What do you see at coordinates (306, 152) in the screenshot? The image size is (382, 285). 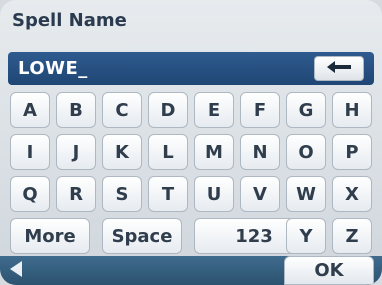 I see `key-o: O` at bounding box center [306, 152].